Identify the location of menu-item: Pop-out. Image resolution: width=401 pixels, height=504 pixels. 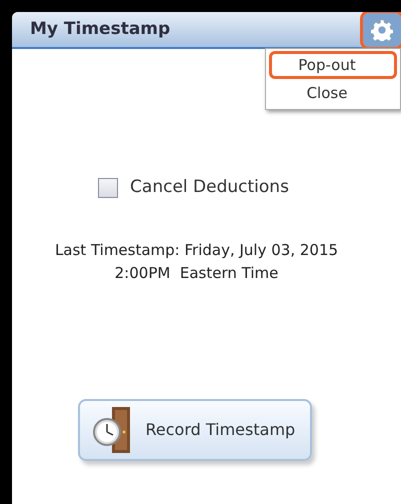
(333, 65).